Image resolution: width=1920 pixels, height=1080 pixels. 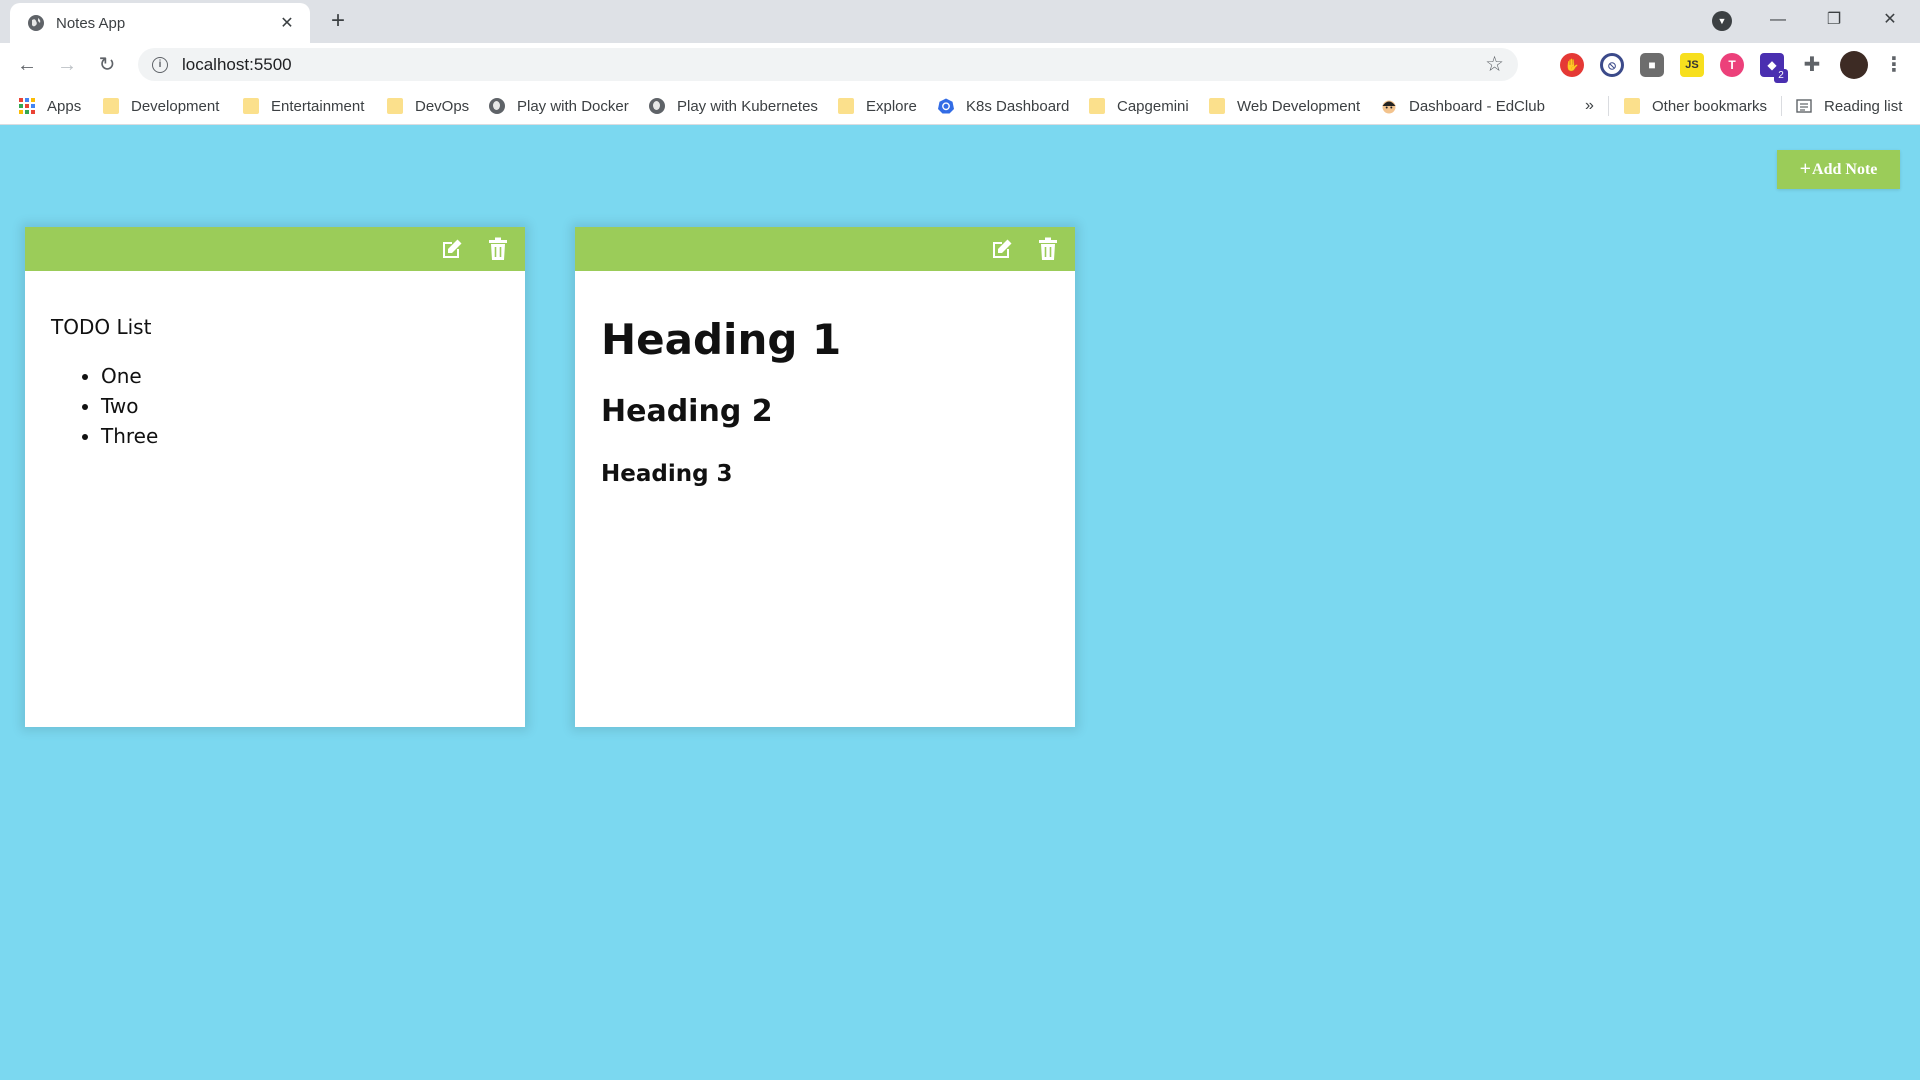 I want to click on adblock-extension-icon: ✋, so click(x=1572, y=65).